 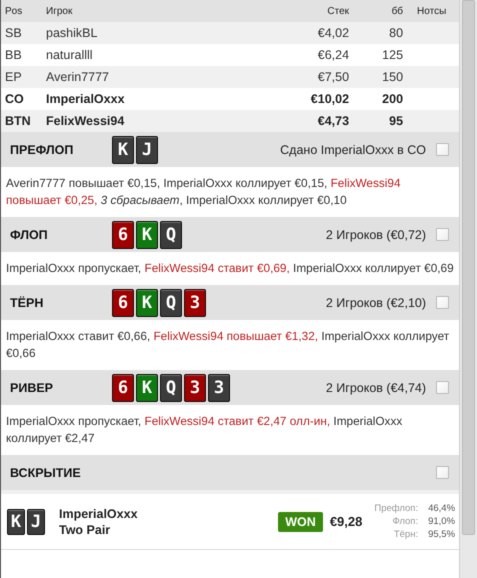 What do you see at coordinates (227, 345) in the screenshot?
I see `action-text: ImperialOxxx ставит €0,66, FelixWessi94 повышает €1,32, ImperialOxxx коллирует €0,66` at bounding box center [227, 345].